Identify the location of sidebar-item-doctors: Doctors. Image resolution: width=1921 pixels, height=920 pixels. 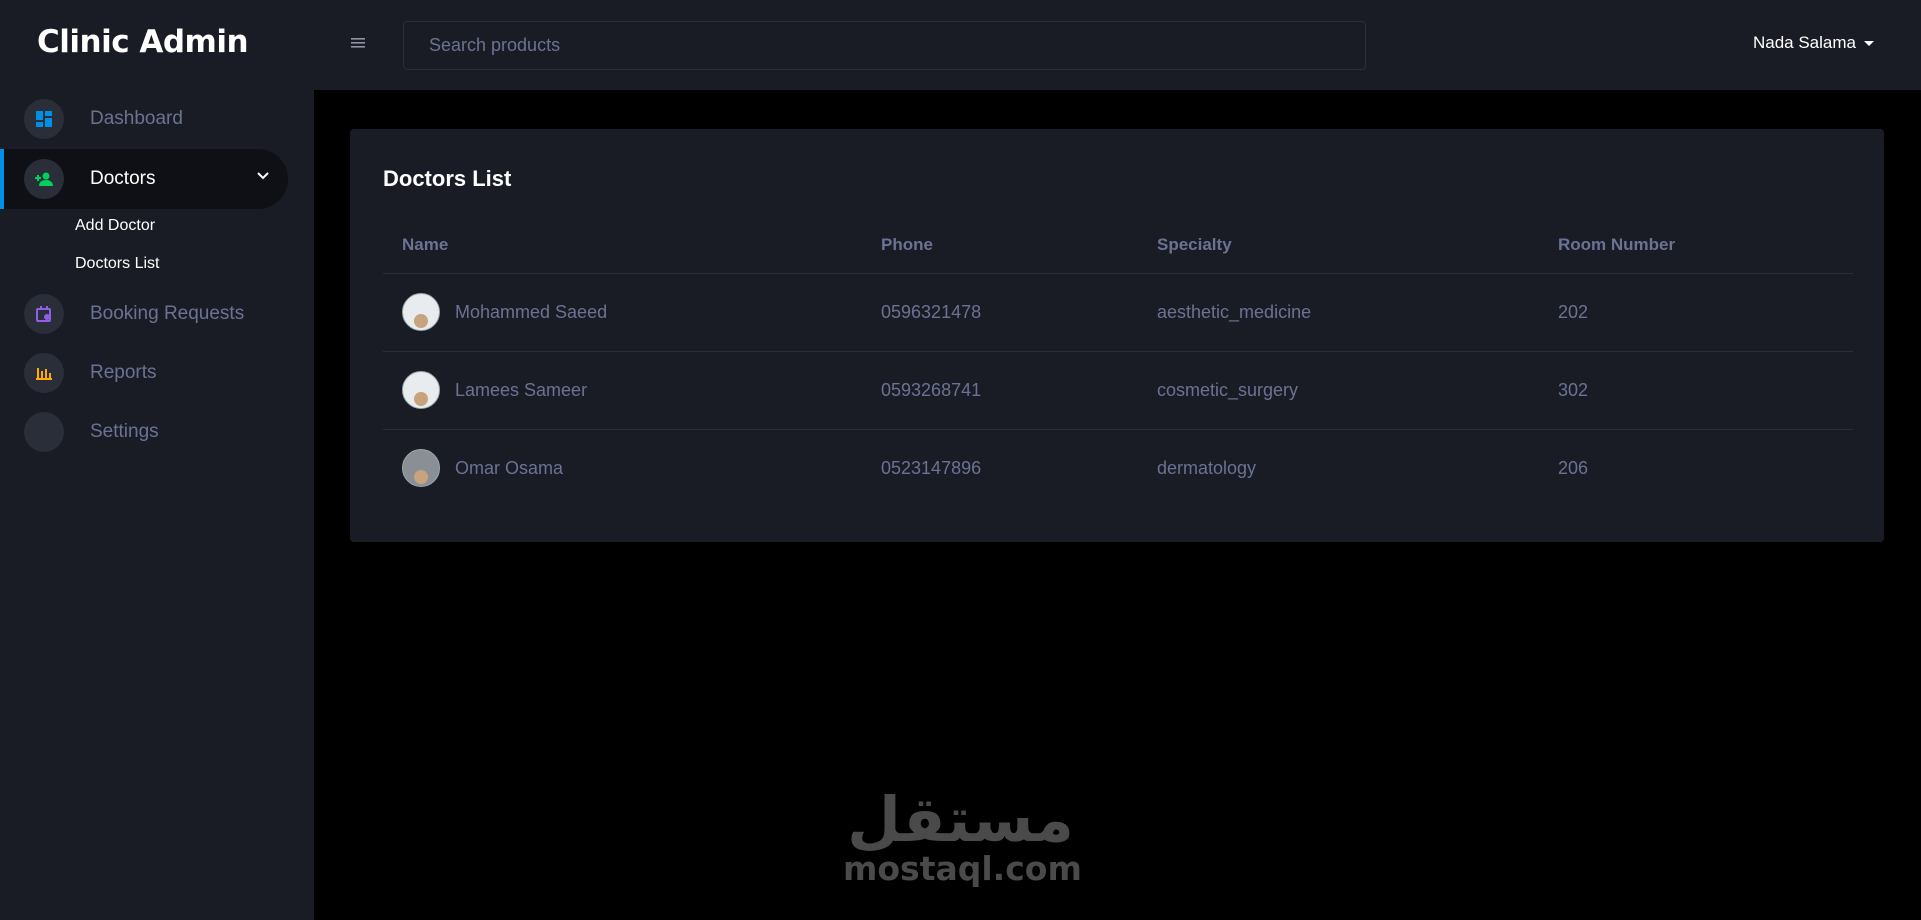
(144, 179).